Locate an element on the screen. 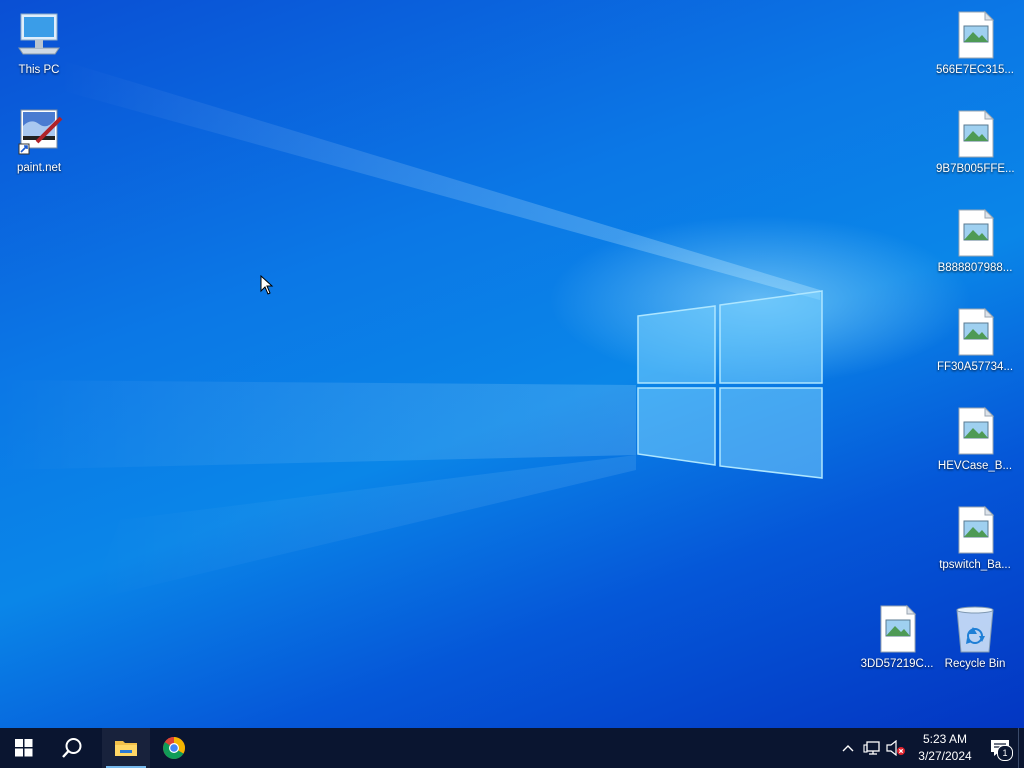 The image size is (1024, 768). clock-time: 5:23 AM is located at coordinates (945, 739).